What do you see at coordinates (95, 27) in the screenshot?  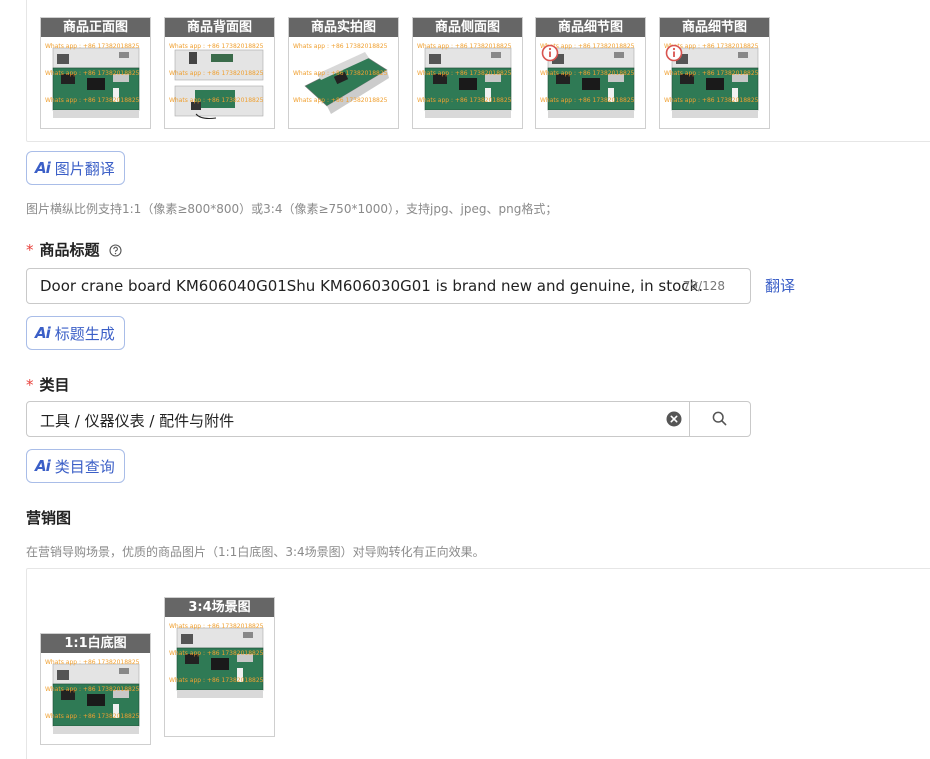 I see `thumbnail-caption: 商品正面图` at bounding box center [95, 27].